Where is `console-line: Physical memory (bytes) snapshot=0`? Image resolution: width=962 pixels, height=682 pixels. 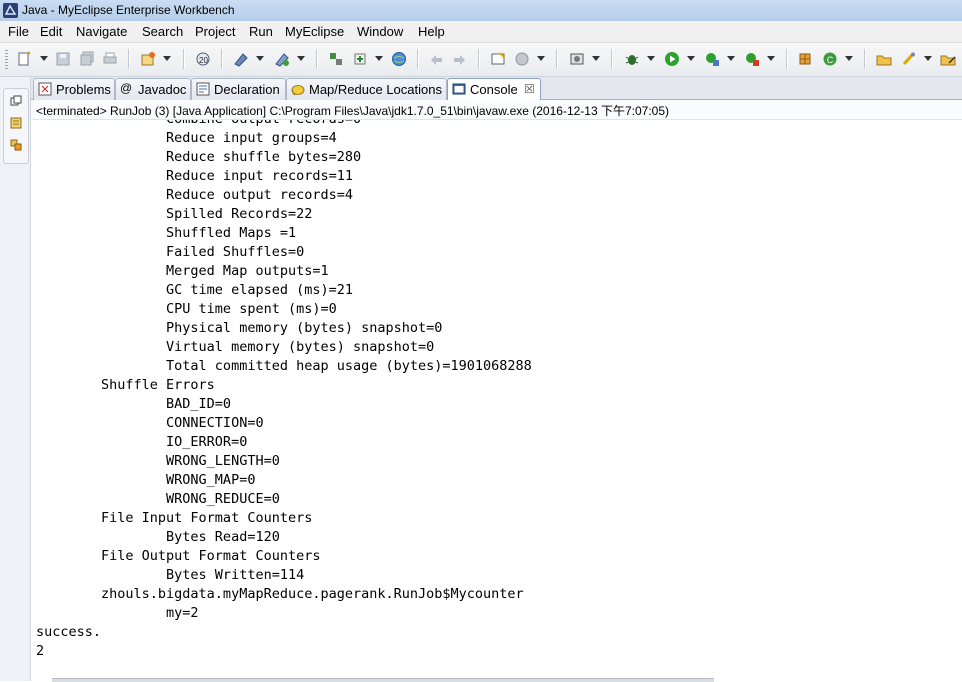 console-line: Physical memory (bytes) snapshot=0 is located at coordinates (239, 328).